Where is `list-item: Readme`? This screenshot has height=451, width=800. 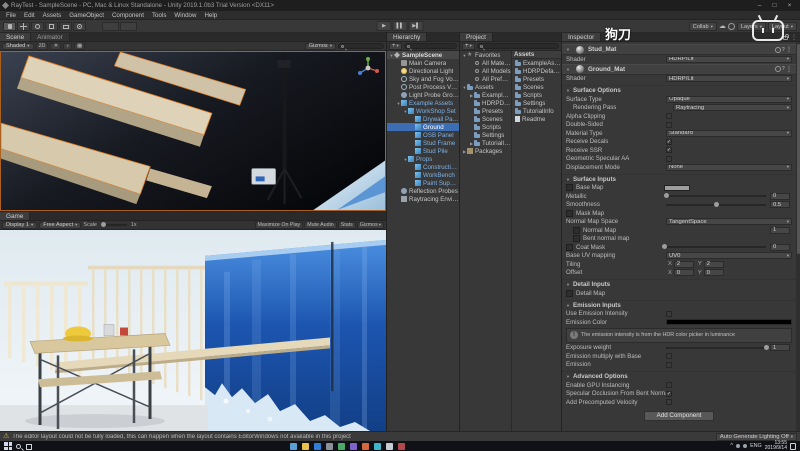
list-item: Readme is located at coordinates (536, 119).